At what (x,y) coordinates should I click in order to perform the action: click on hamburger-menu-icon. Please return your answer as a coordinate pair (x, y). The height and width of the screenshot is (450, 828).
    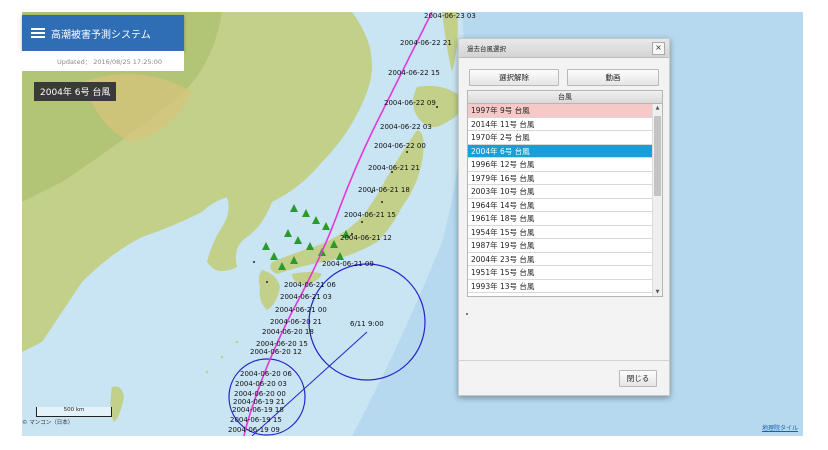
    Looking at the image, I should click on (38, 33).